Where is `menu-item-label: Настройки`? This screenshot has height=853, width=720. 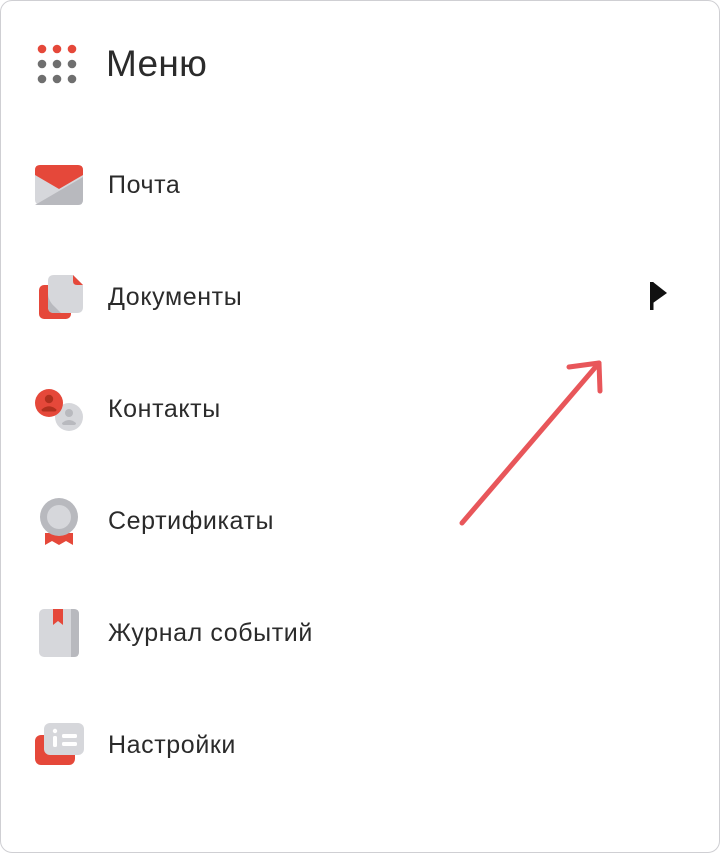 menu-item-label: Настройки is located at coordinates (172, 744).